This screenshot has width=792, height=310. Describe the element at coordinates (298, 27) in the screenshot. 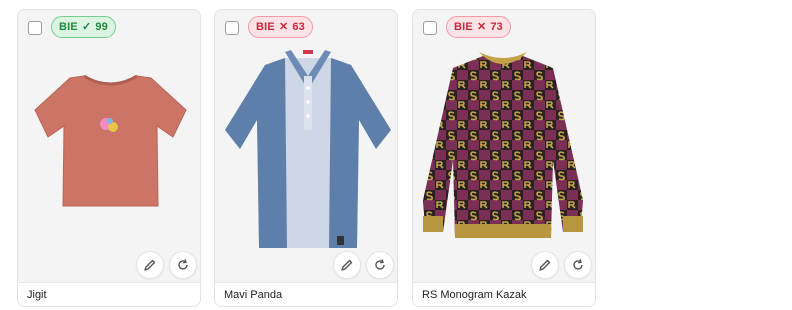

I see `badge-score: 63` at that location.